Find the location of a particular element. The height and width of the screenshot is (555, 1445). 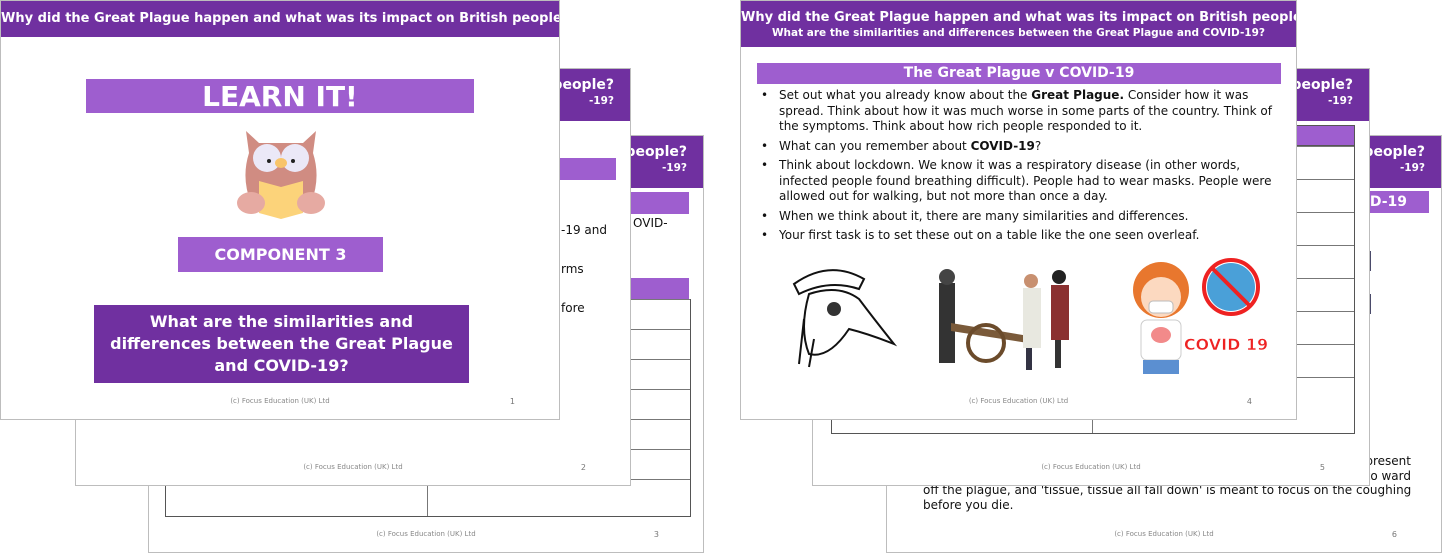

text-line: before you die. is located at coordinates (968, 505).